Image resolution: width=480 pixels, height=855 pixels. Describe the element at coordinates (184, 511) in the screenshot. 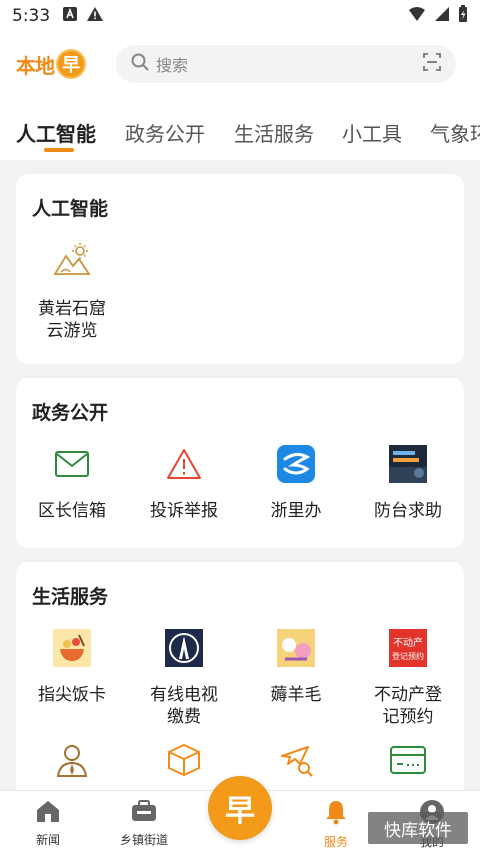

I see `service-label: 投诉举报` at that location.